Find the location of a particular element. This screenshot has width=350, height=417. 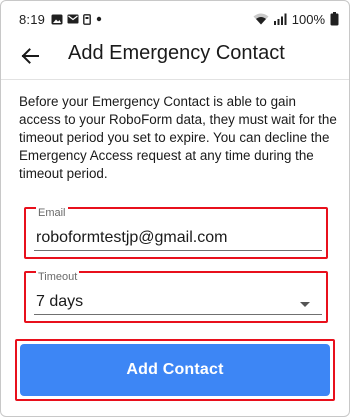

notification-icons is located at coordinates (77, 19).